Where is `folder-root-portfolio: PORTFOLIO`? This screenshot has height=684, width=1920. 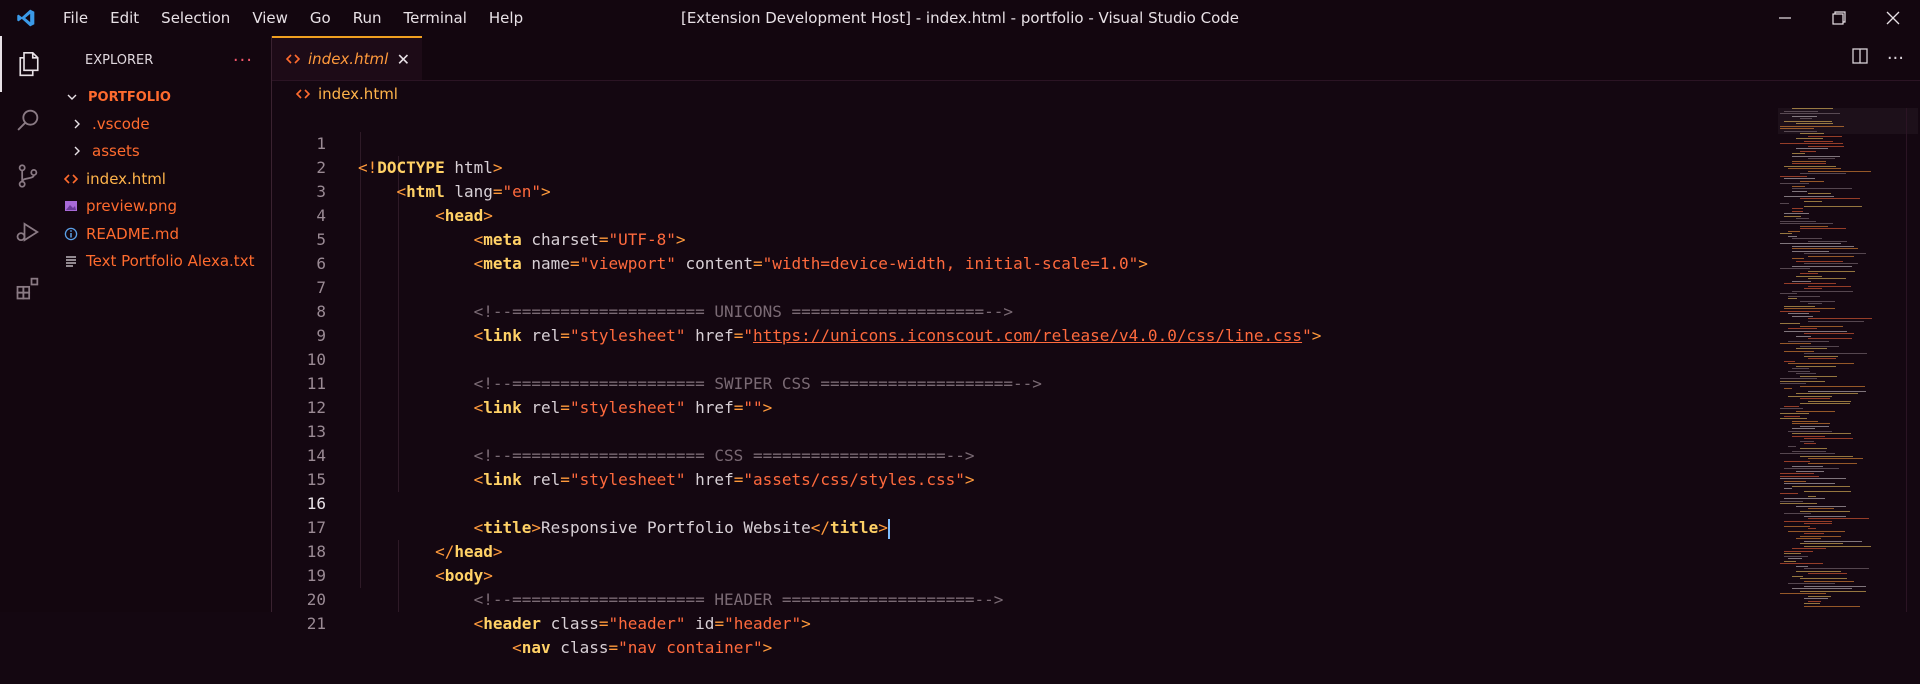 folder-root-portfolio: PORTFOLIO is located at coordinates (163, 97).